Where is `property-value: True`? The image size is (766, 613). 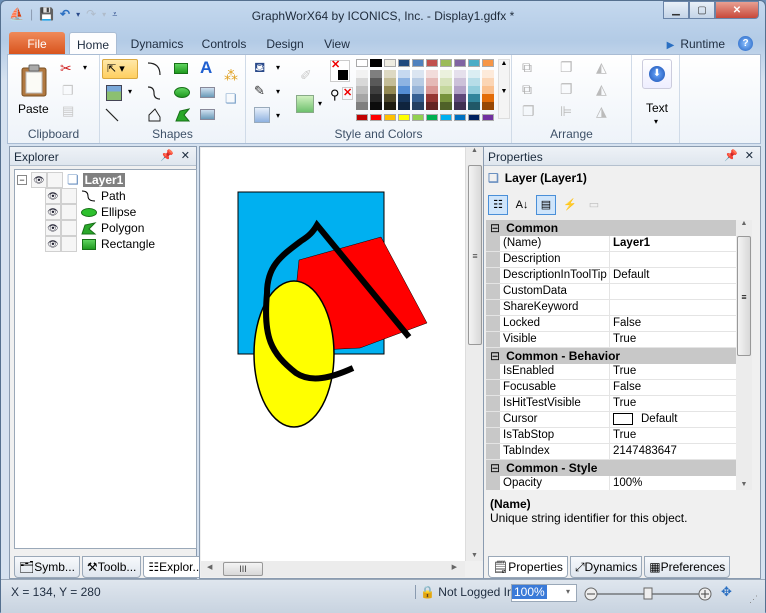 property-value: True is located at coordinates (674, 435).